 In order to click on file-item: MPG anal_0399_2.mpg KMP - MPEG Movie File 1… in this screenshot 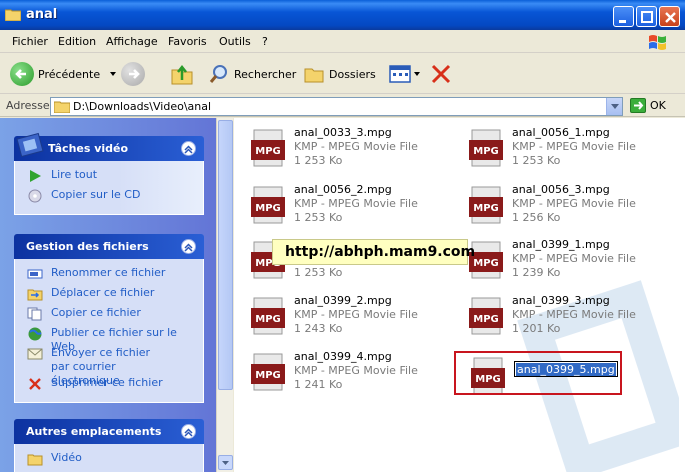, I will do `click(335, 316)`.